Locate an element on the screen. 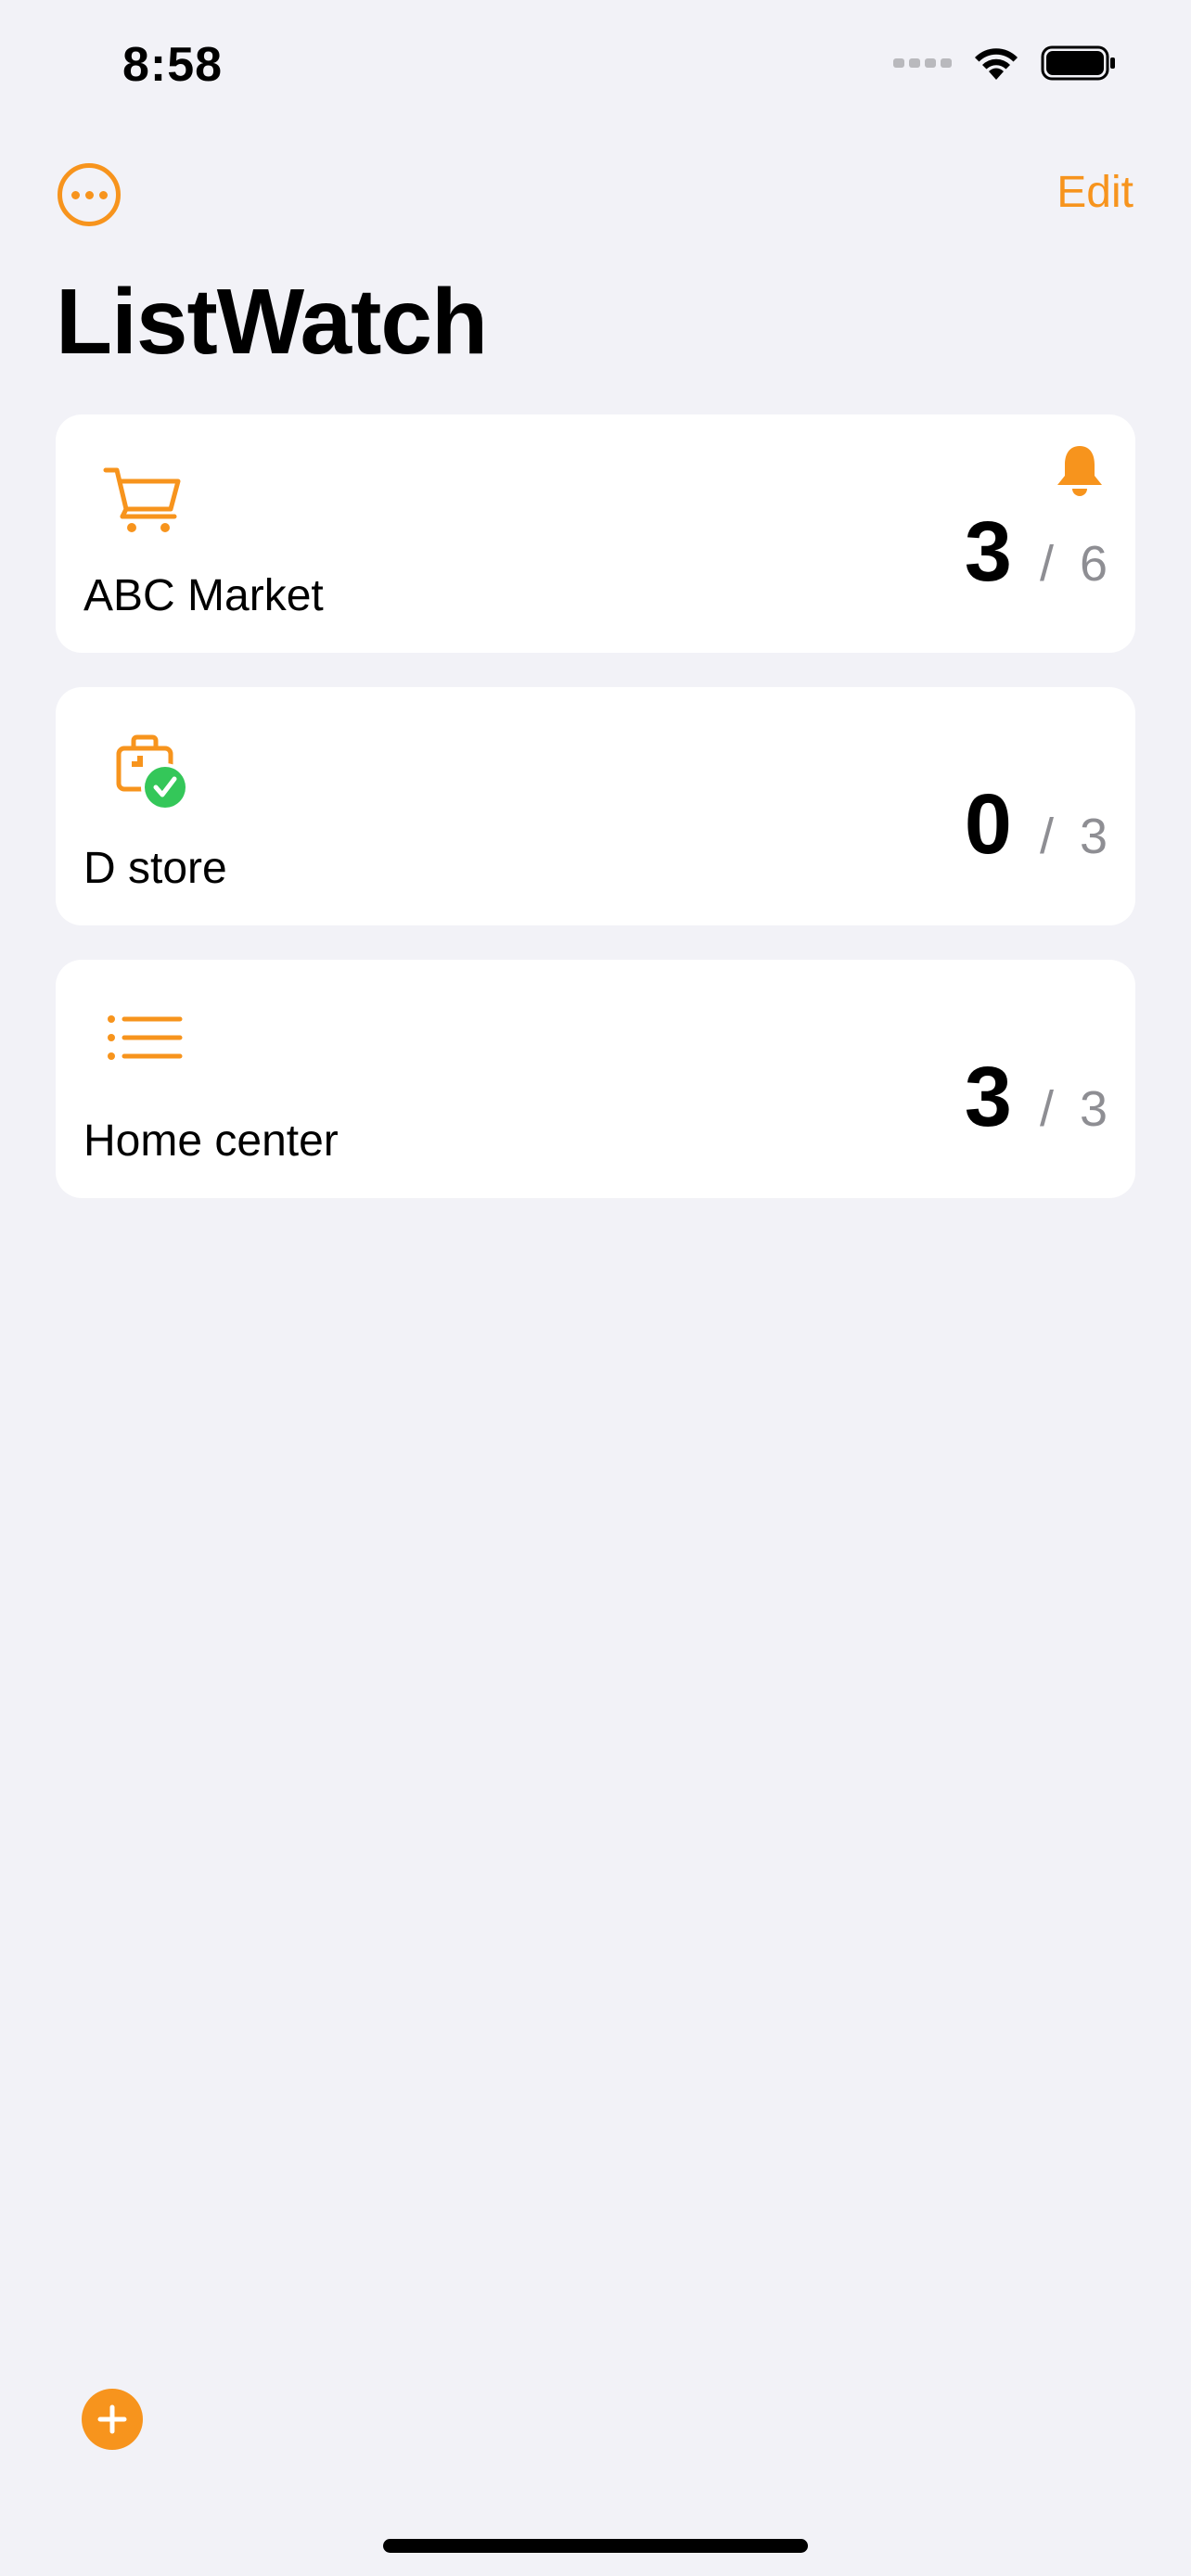 Image resolution: width=1191 pixels, height=2576 pixels. list-progress: 3 / 6 is located at coordinates (1036, 552).